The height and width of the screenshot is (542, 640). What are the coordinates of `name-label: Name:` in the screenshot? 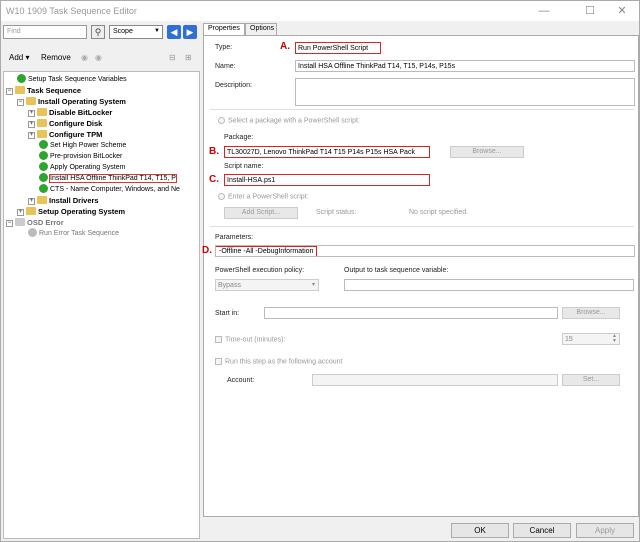 It's located at (225, 66).